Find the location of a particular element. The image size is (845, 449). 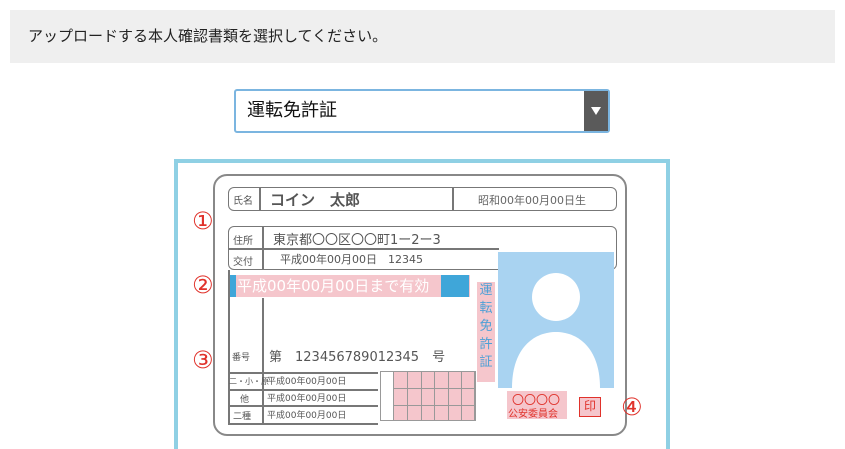

validity-text: 平成00年00月00日まで有効 is located at coordinates (333, 286).